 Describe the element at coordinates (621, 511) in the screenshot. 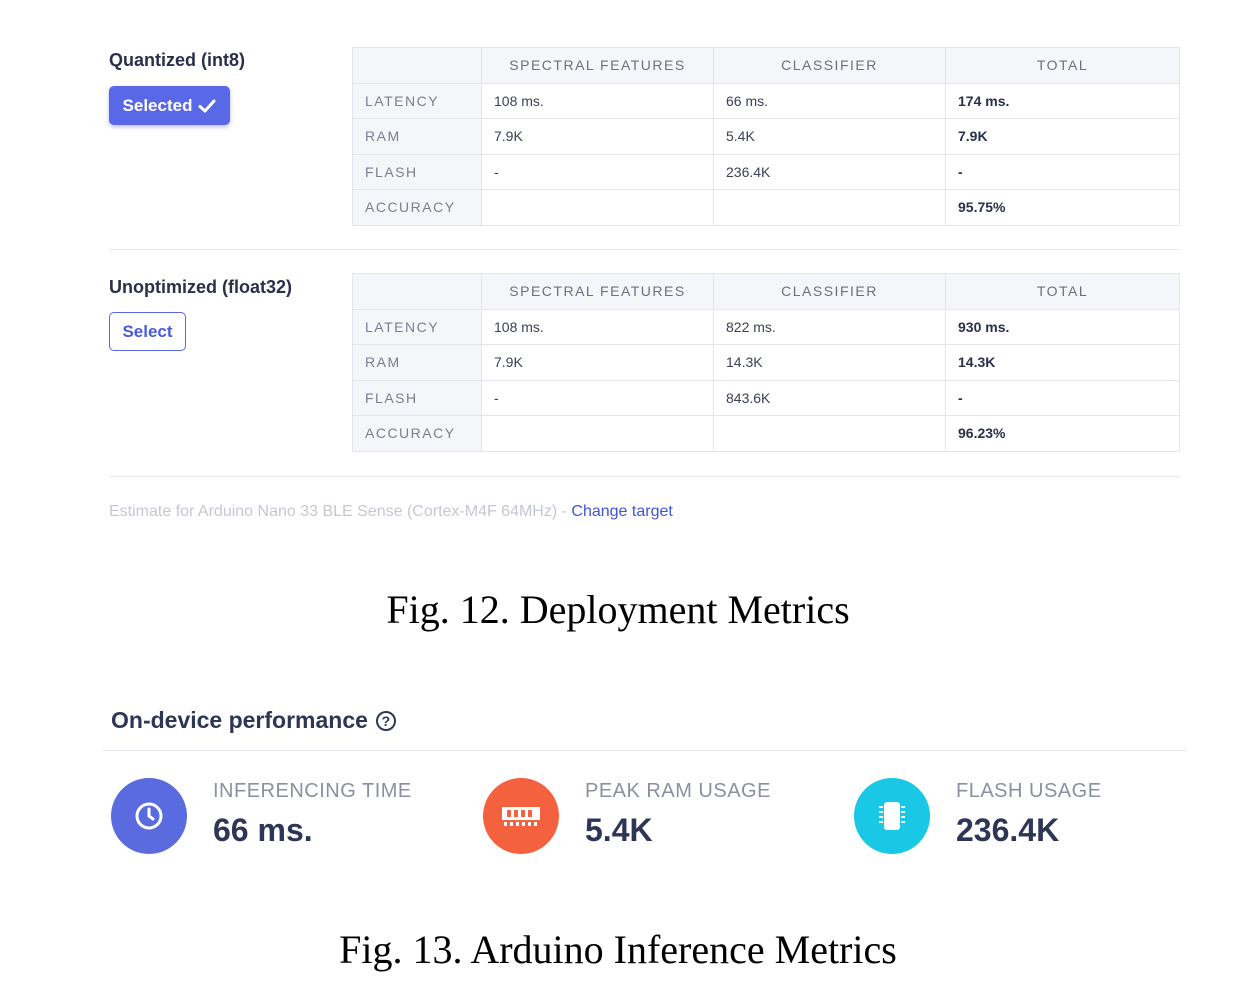

I see `change-target-link: Change target` at that location.